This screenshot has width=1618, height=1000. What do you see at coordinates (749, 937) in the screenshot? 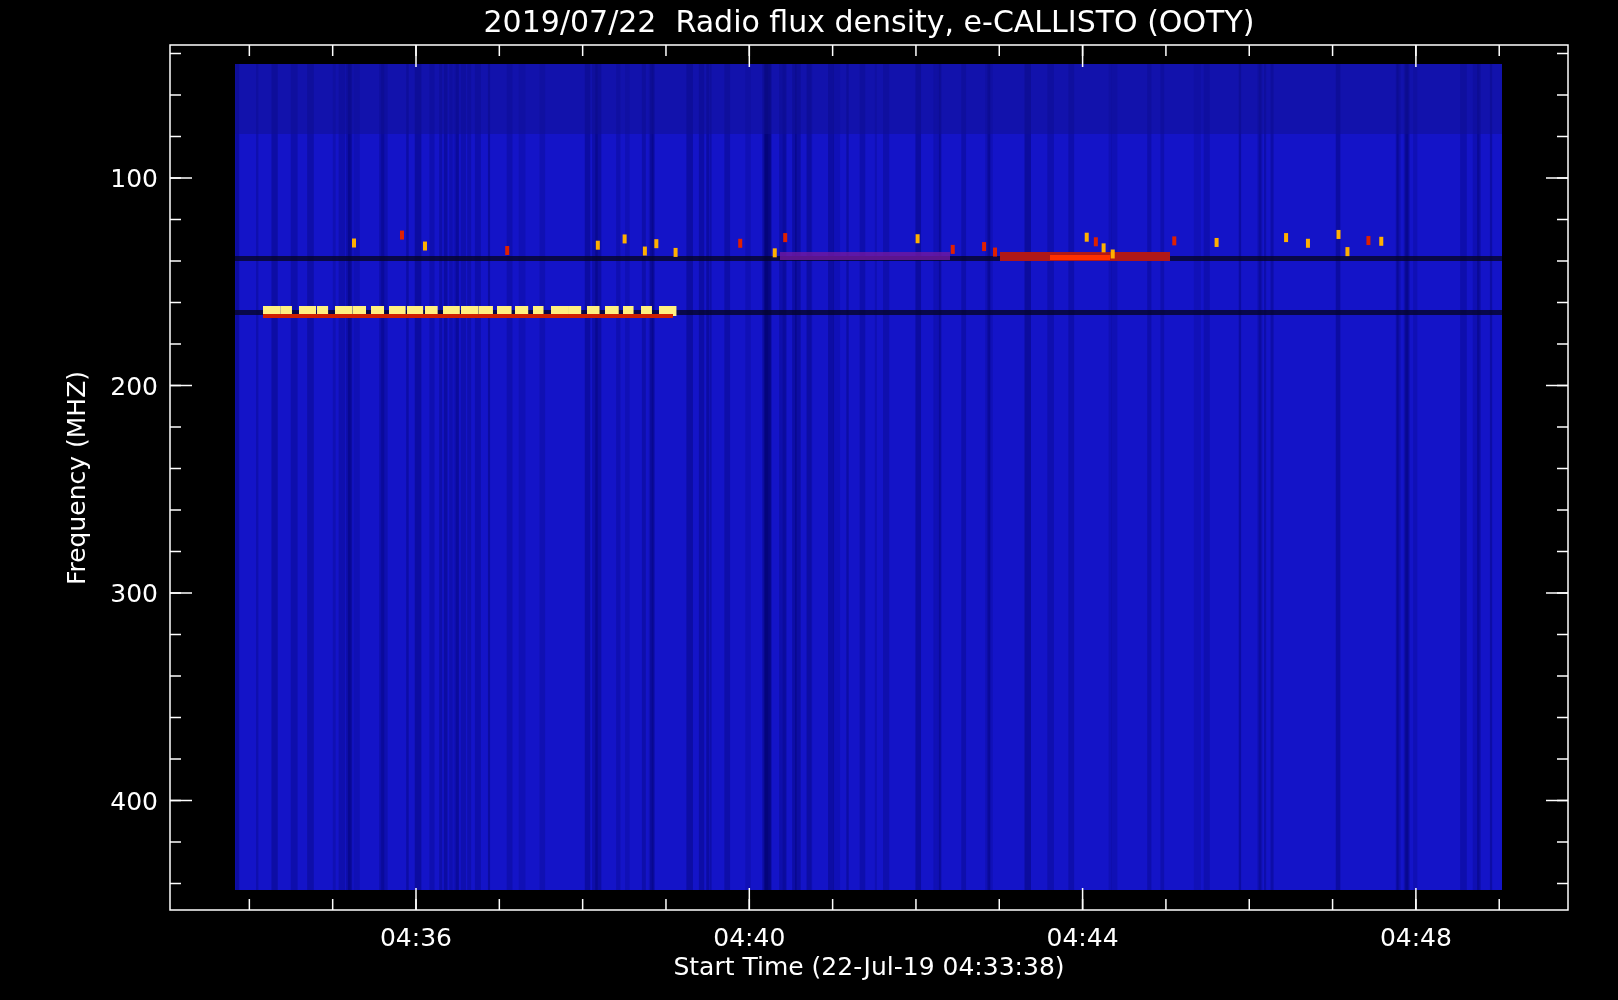
I see `x-tick-label: 04:40` at bounding box center [749, 937].